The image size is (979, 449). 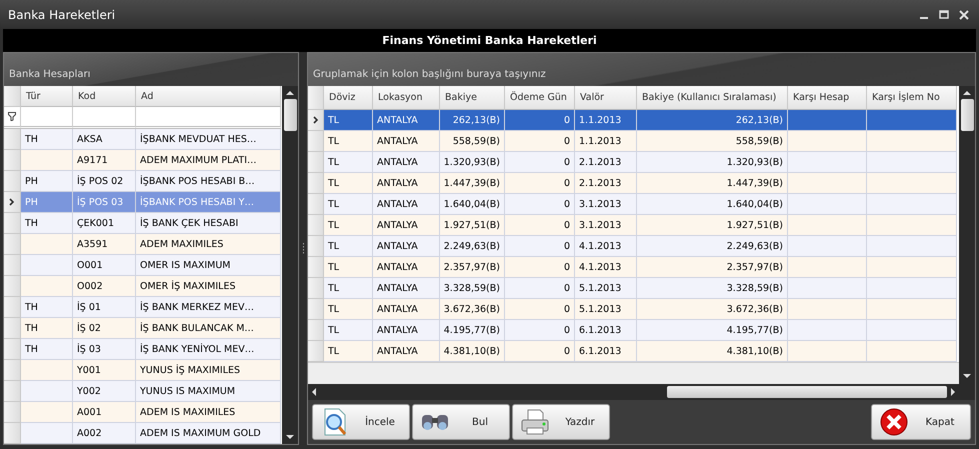 What do you see at coordinates (143, 223) in the screenshot?
I see `table-row: TH ÇEK001 İŞ BANK ÇEK HESABI` at bounding box center [143, 223].